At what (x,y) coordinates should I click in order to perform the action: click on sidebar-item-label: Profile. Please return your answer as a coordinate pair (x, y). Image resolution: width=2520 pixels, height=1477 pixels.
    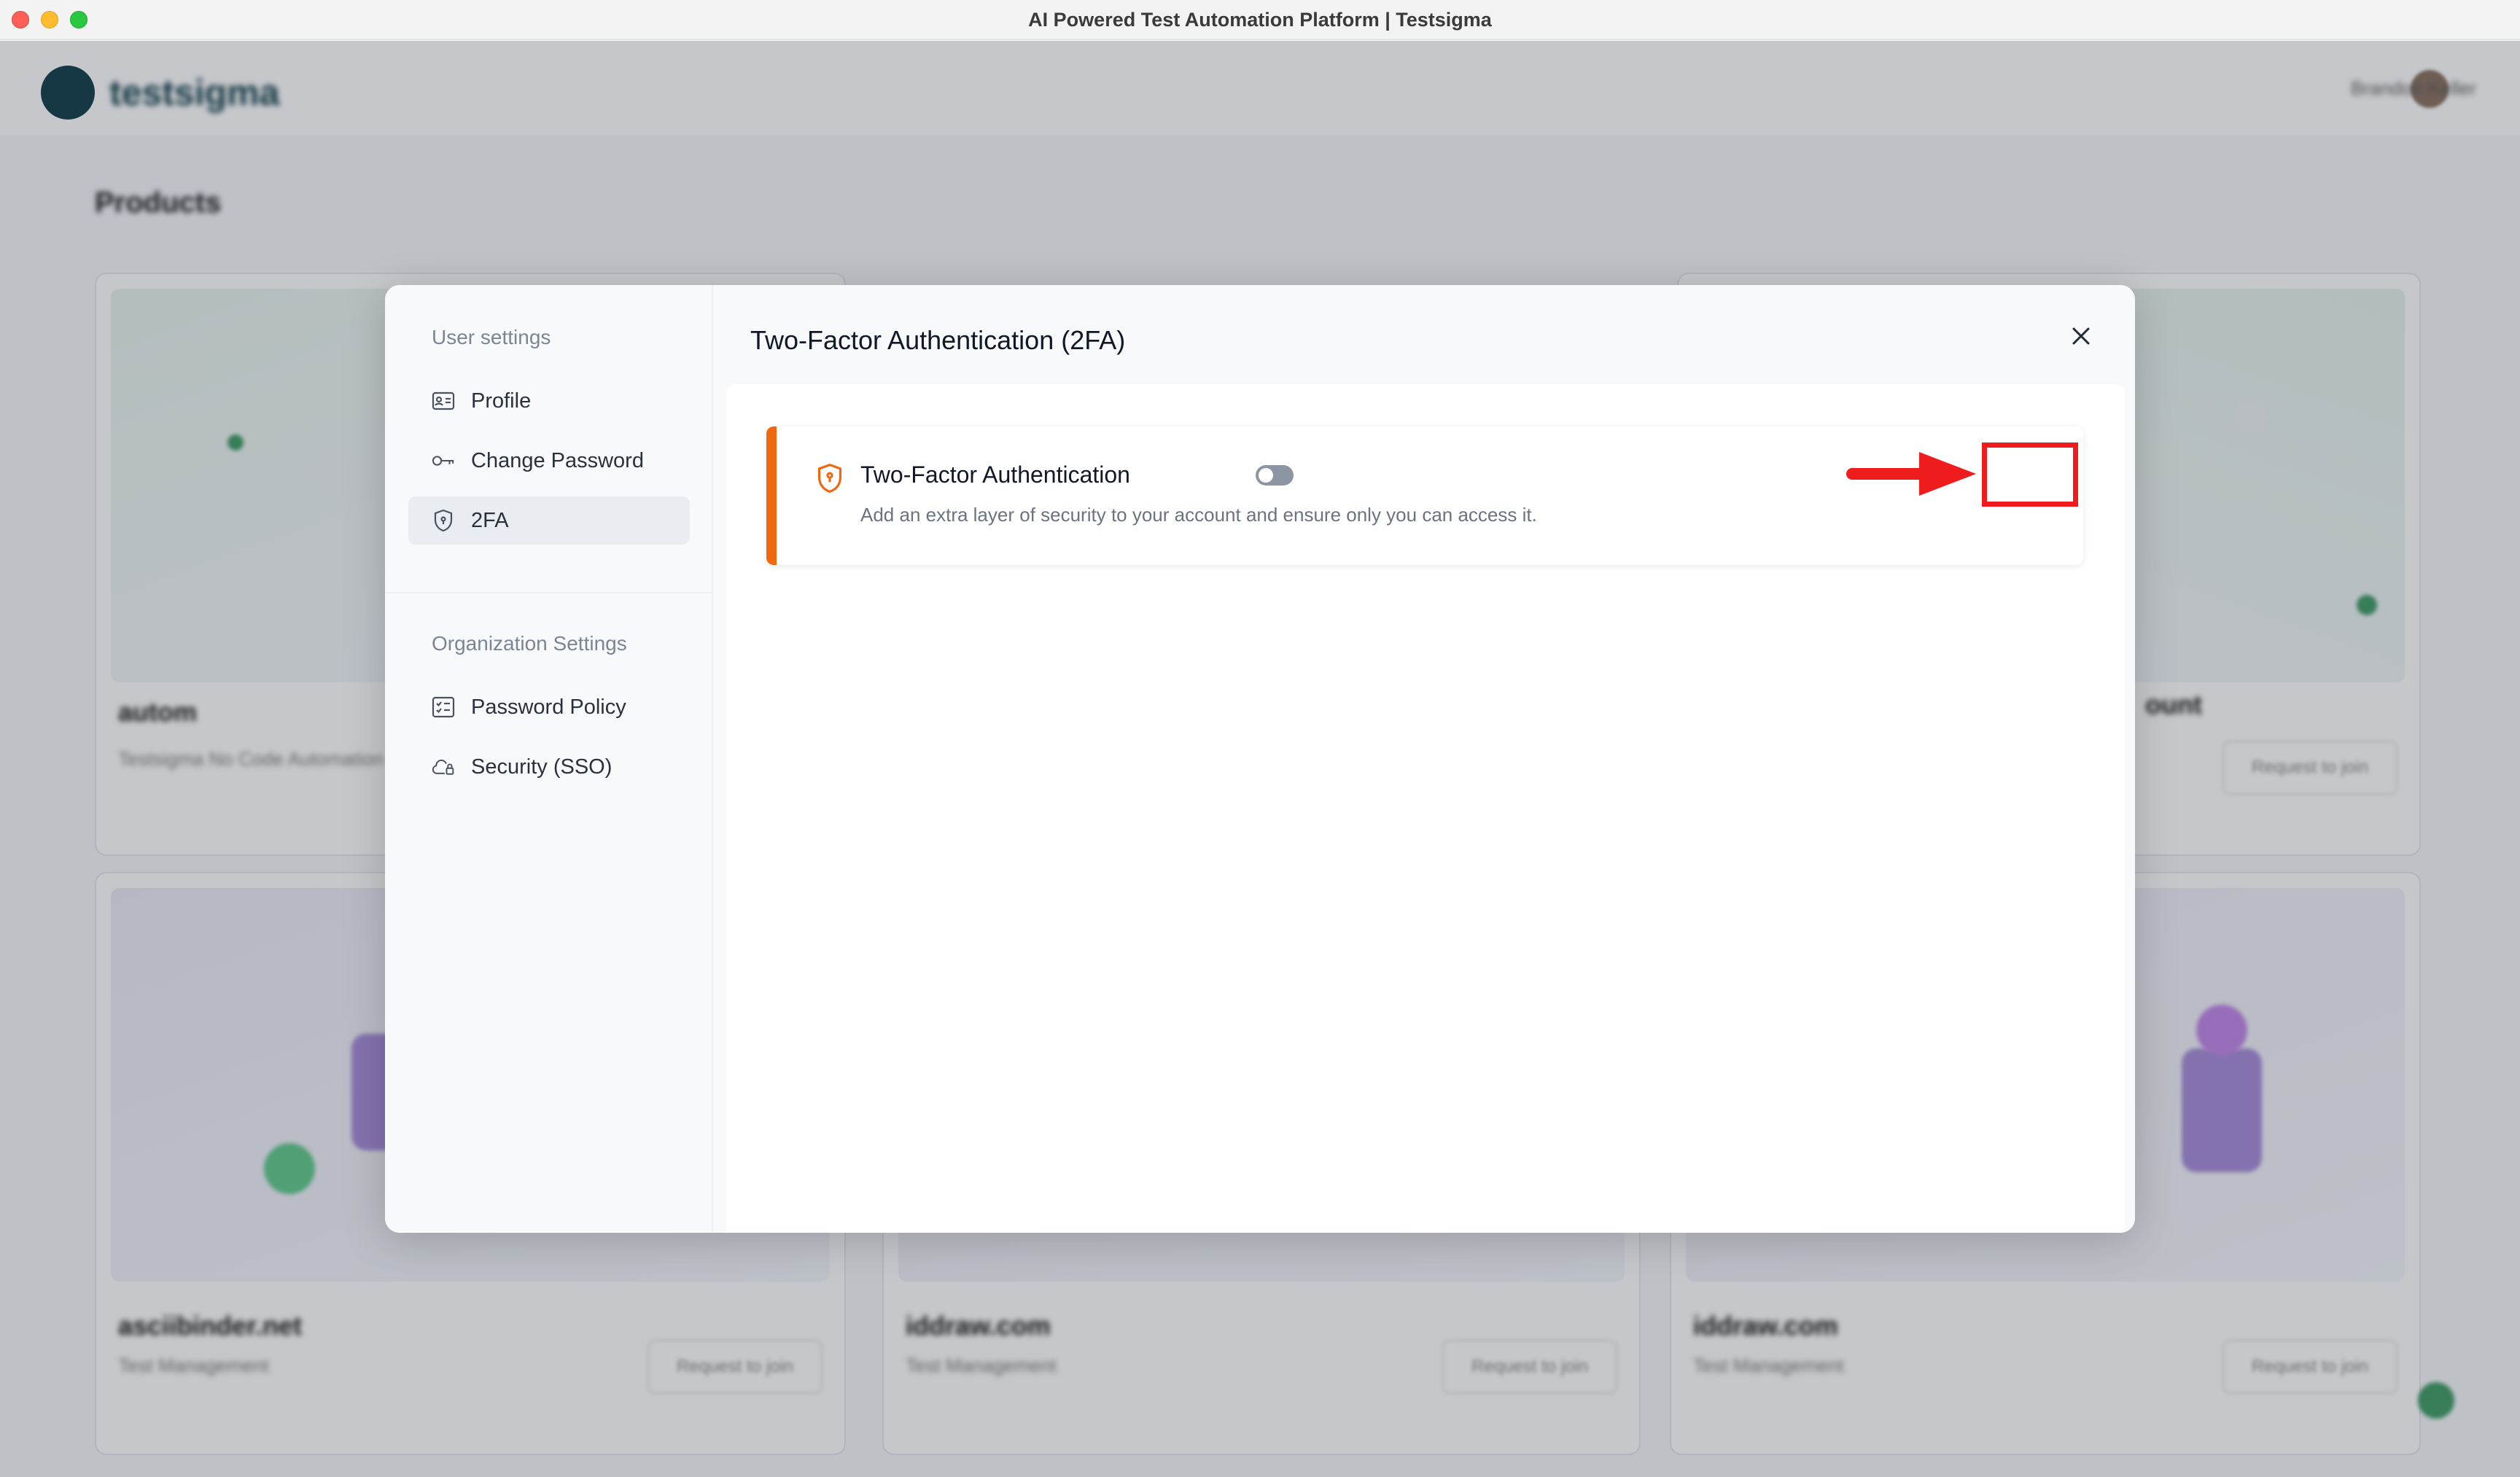
    Looking at the image, I should click on (501, 401).